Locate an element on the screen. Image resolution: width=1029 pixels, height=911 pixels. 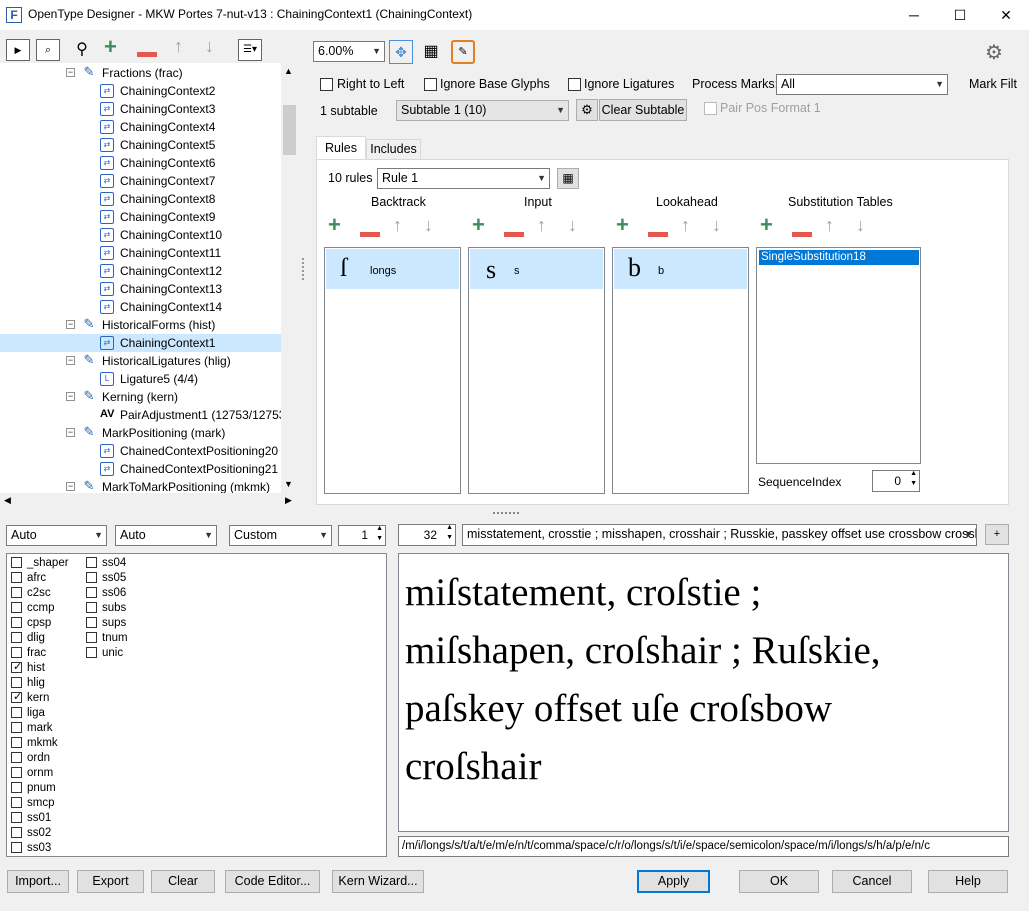
tree-vertical-scrollbar: ▲ ▼ is located at coordinates (289, 278).